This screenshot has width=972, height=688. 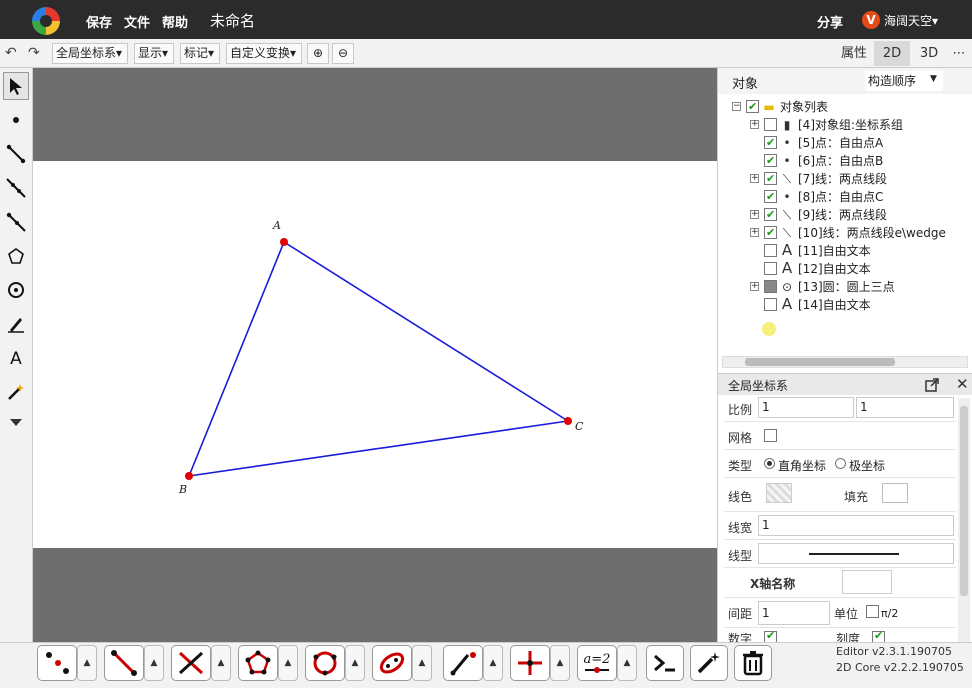 What do you see at coordinates (16, 290) in the screenshot?
I see `circle-tool-icon` at bounding box center [16, 290].